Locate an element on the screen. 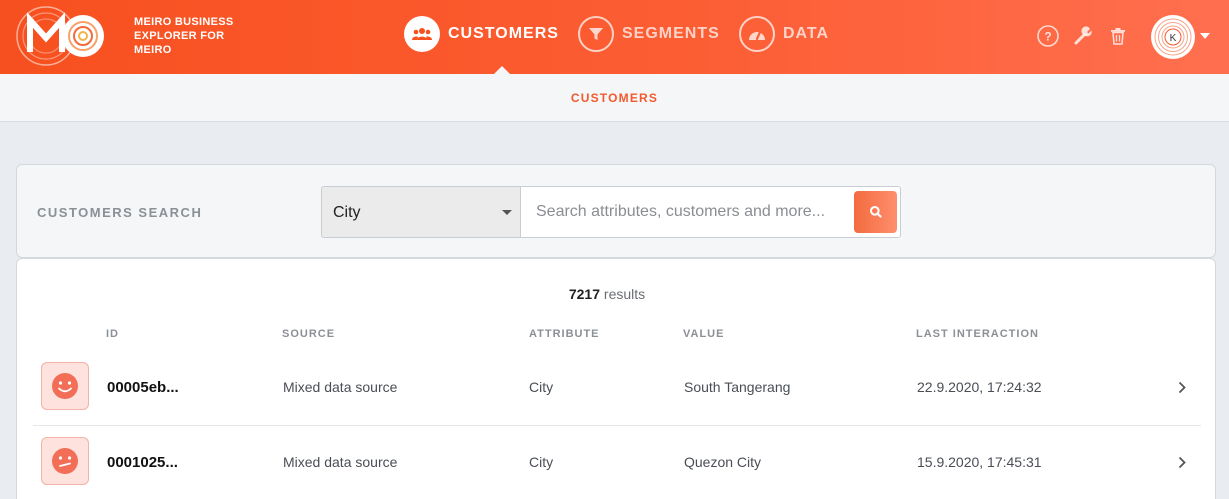  attribute-select-value: City is located at coordinates (347, 212).